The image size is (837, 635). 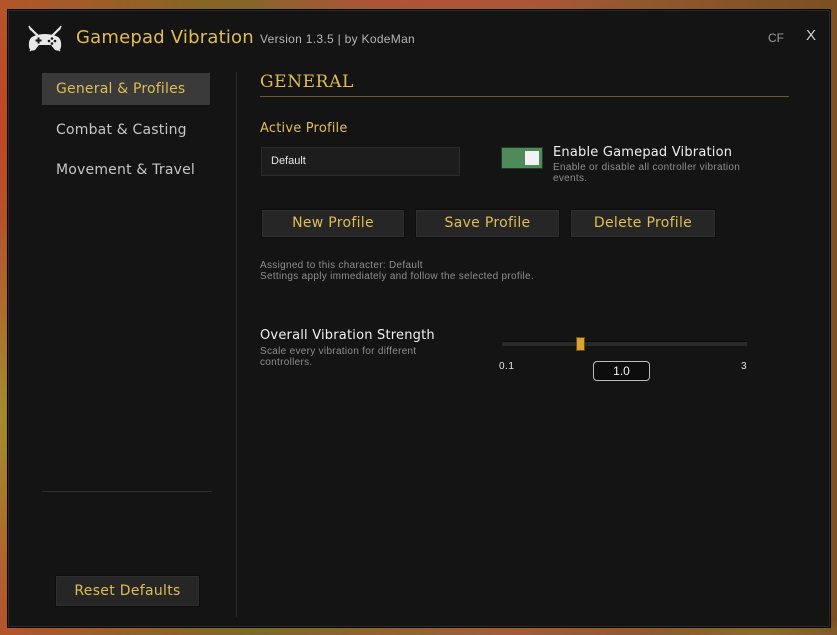 I want to click on strength-title: Overall Vibration Strength, so click(x=347, y=335).